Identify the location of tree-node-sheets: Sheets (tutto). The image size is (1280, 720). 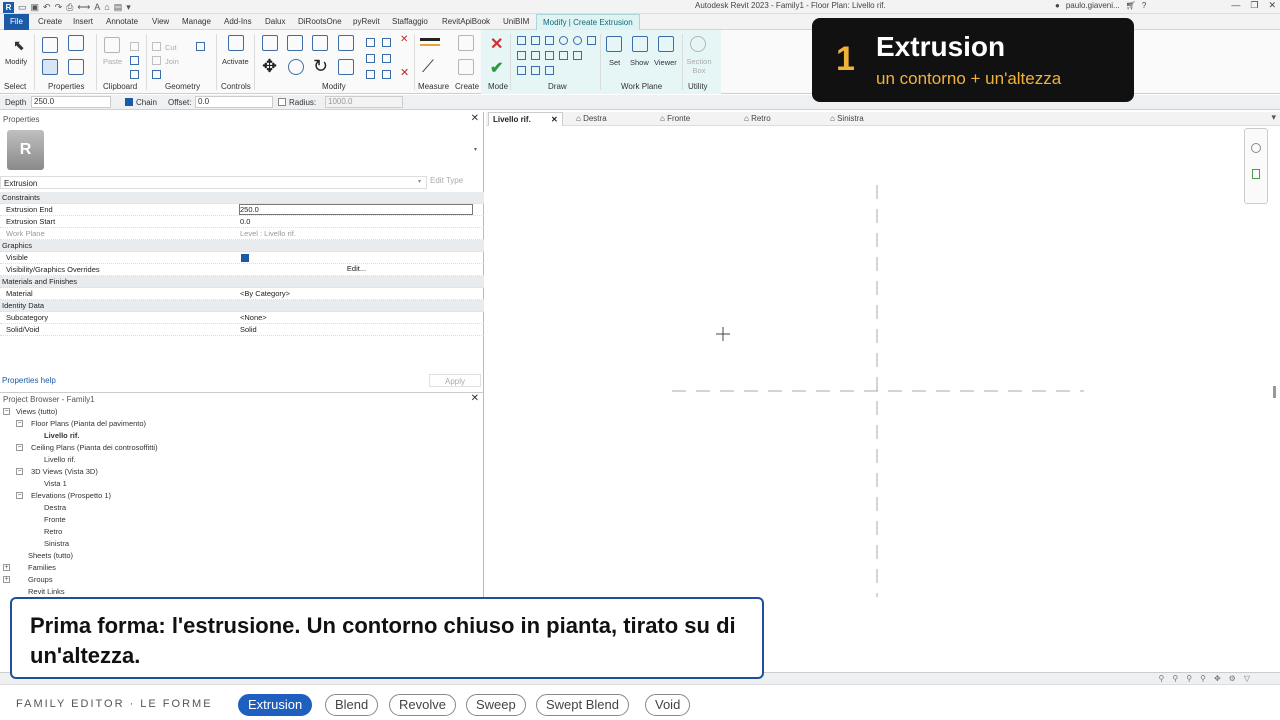
(50, 555).